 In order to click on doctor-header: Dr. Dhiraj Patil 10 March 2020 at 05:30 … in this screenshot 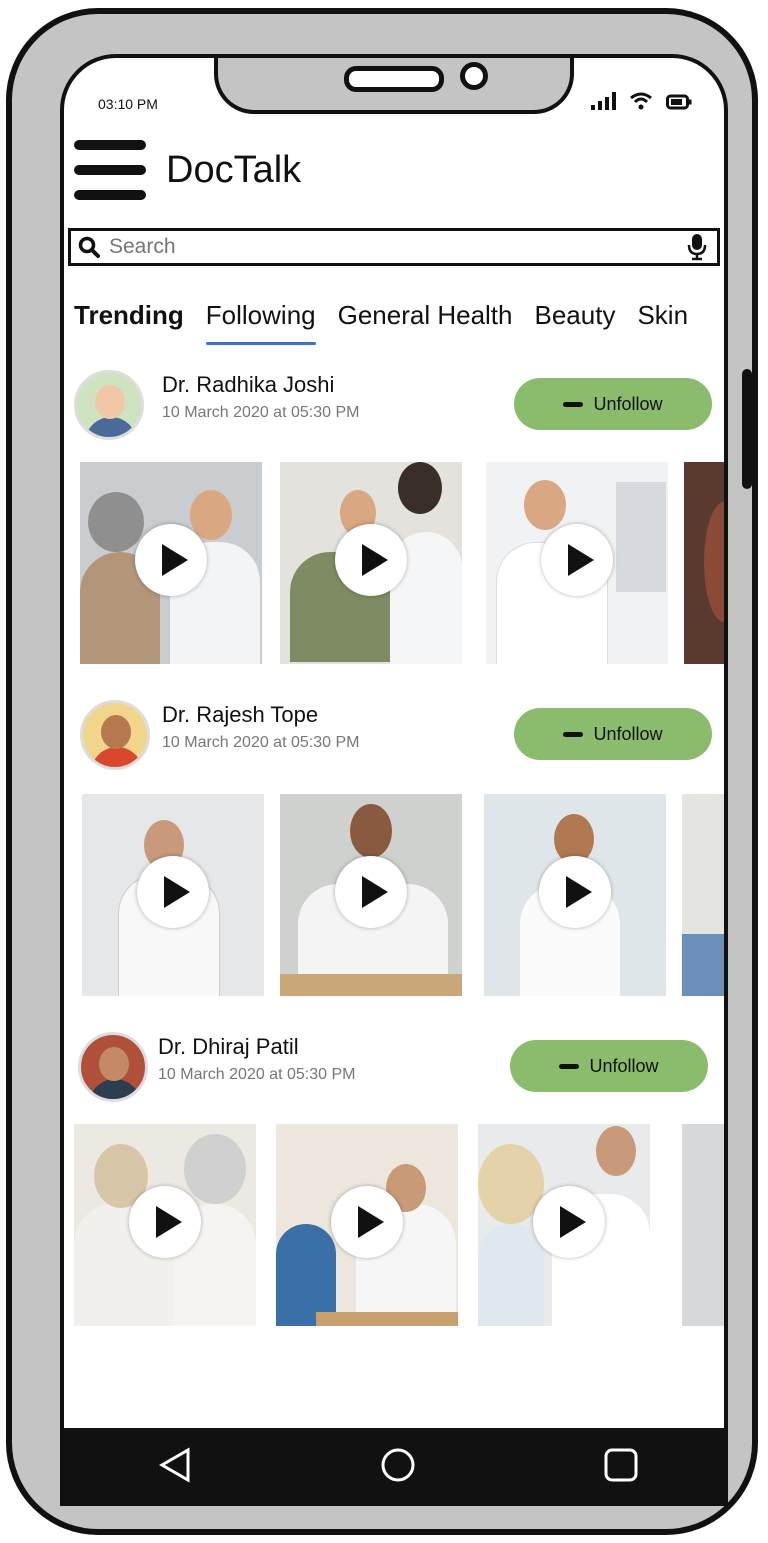, I will do `click(394, 1072)`.